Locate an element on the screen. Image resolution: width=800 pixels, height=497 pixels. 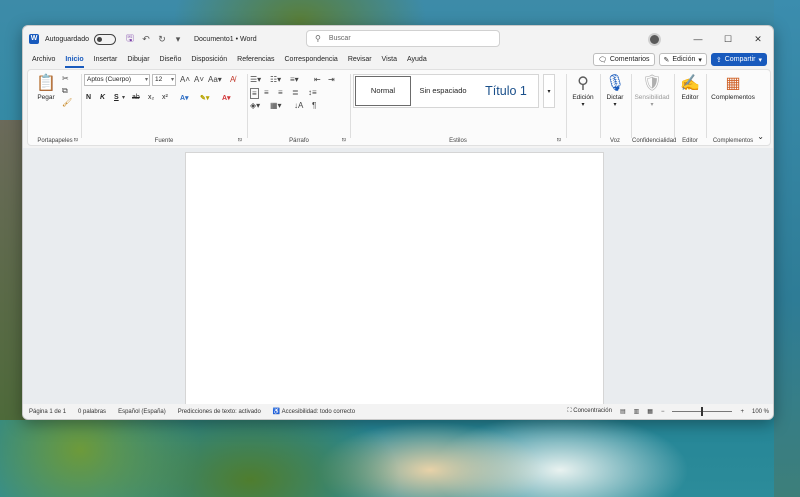
close-button: ✕ is located at coordinates (758, 39).